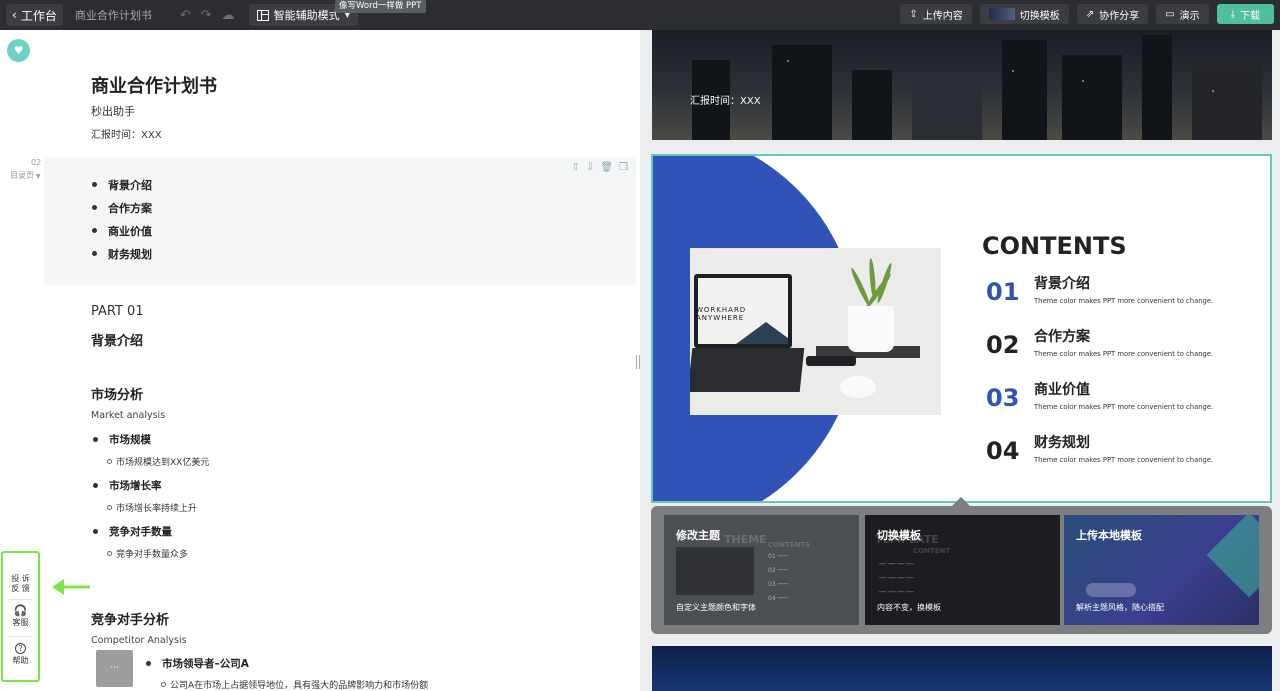 Image resolution: width=1280 pixels, height=691 pixels. I want to click on mouse-shape, so click(858, 387).